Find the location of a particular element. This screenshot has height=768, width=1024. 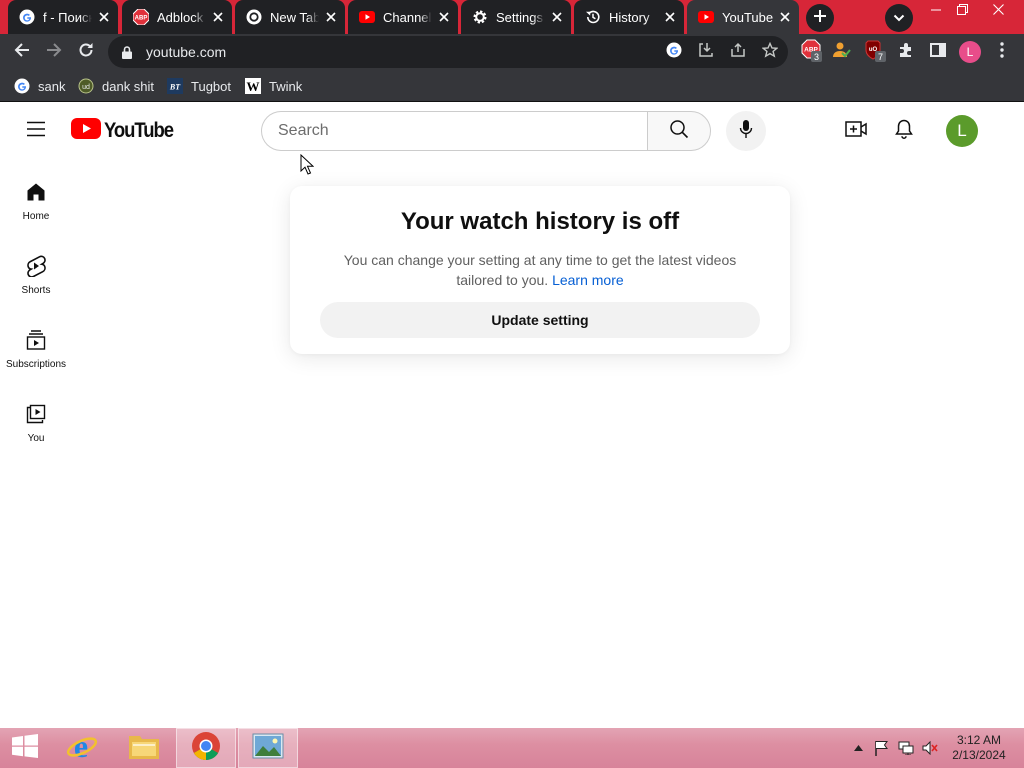

tab-title: New Tab is located at coordinates (294, 17).